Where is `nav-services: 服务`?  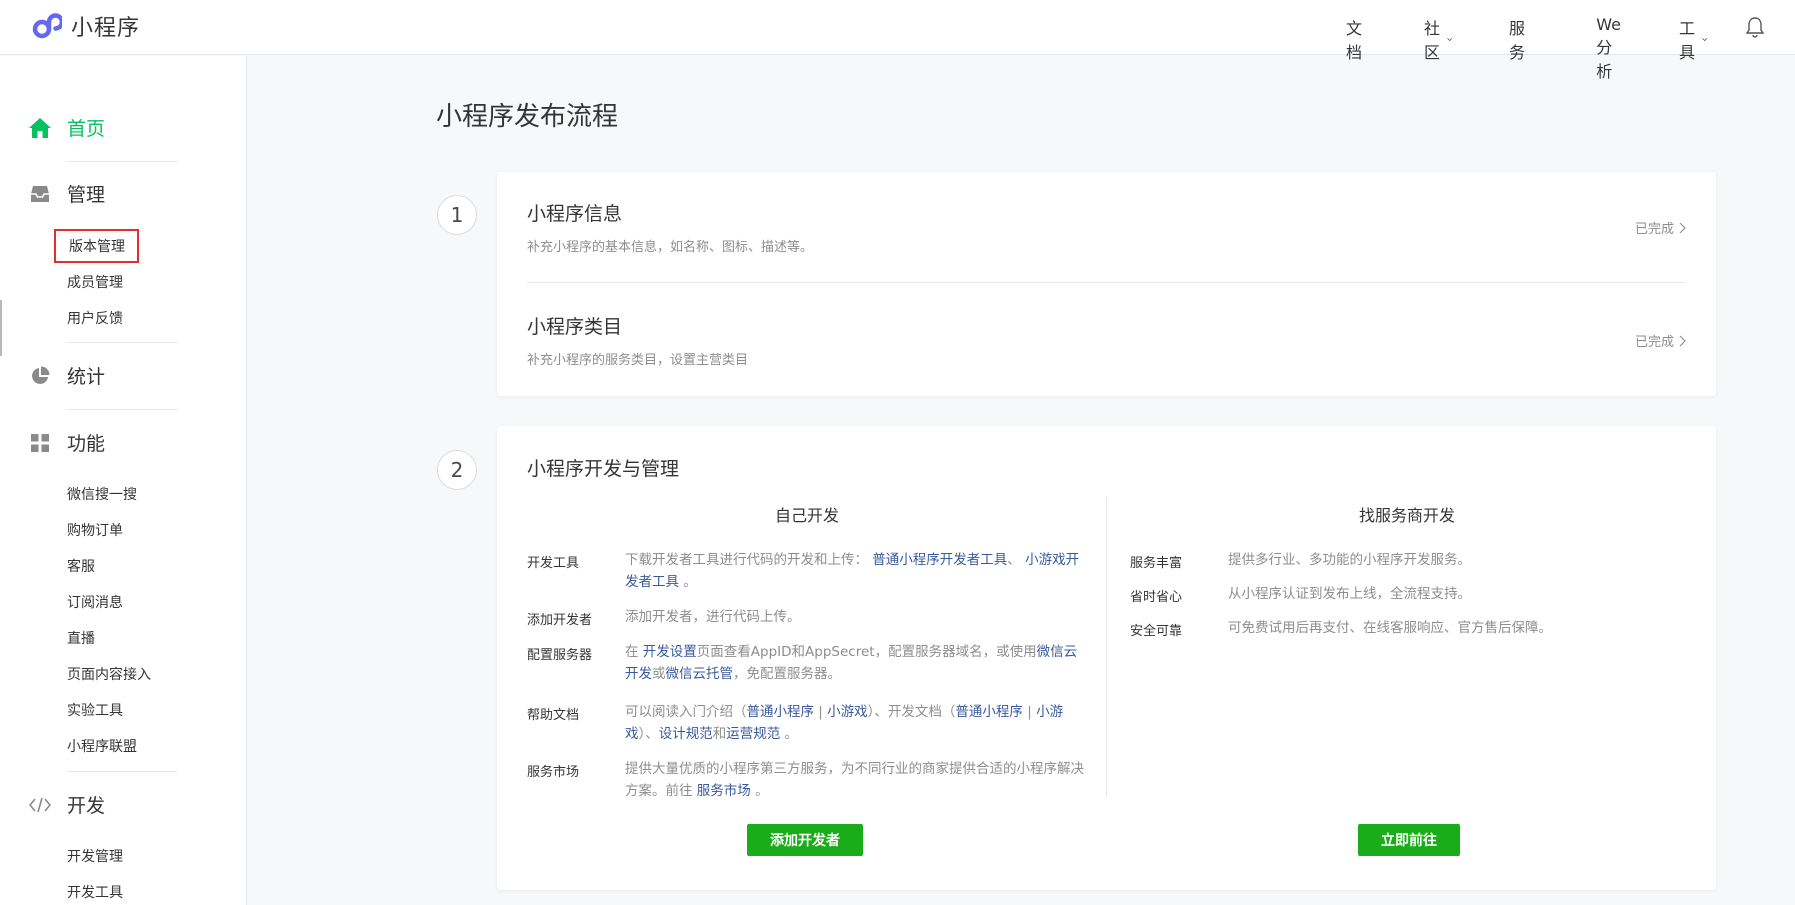 nav-services: 服务 is located at coordinates (1517, 39).